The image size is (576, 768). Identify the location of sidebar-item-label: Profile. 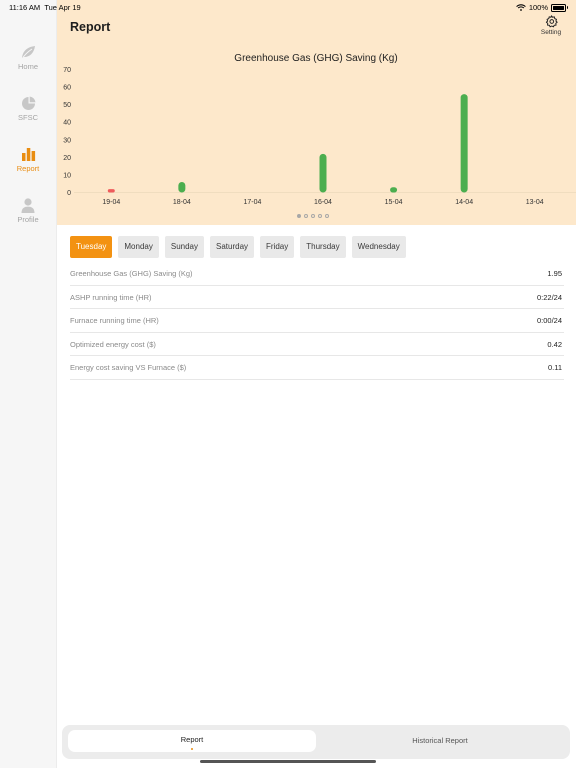
(28, 219).